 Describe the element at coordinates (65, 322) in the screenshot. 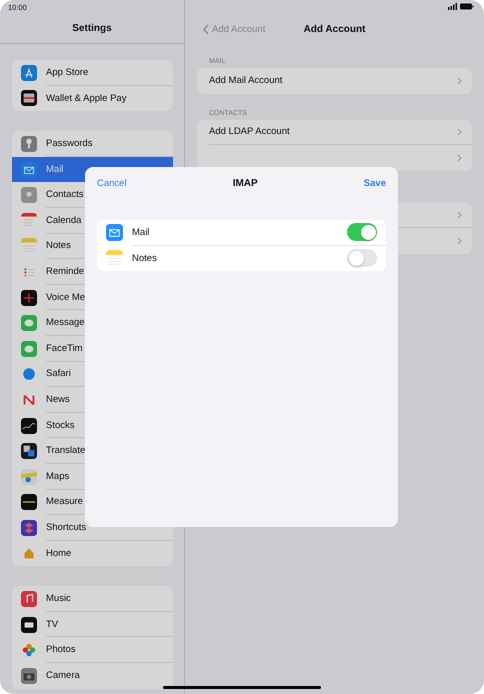

I see `sidebar-item-label: Message` at that location.